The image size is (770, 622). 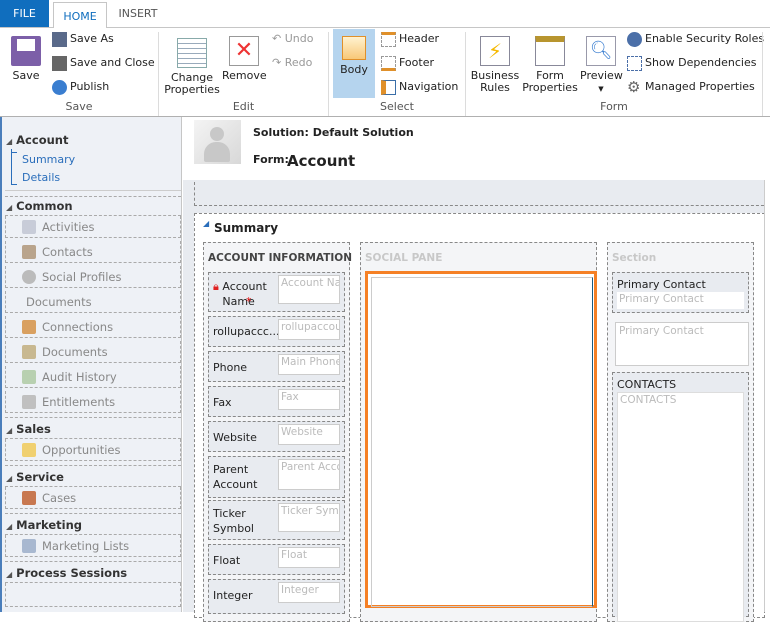 I want to click on item-label: Cases, so click(x=59, y=498).